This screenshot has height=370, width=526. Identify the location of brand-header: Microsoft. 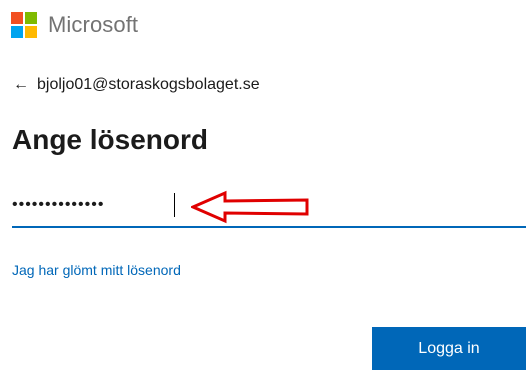
(74, 25).